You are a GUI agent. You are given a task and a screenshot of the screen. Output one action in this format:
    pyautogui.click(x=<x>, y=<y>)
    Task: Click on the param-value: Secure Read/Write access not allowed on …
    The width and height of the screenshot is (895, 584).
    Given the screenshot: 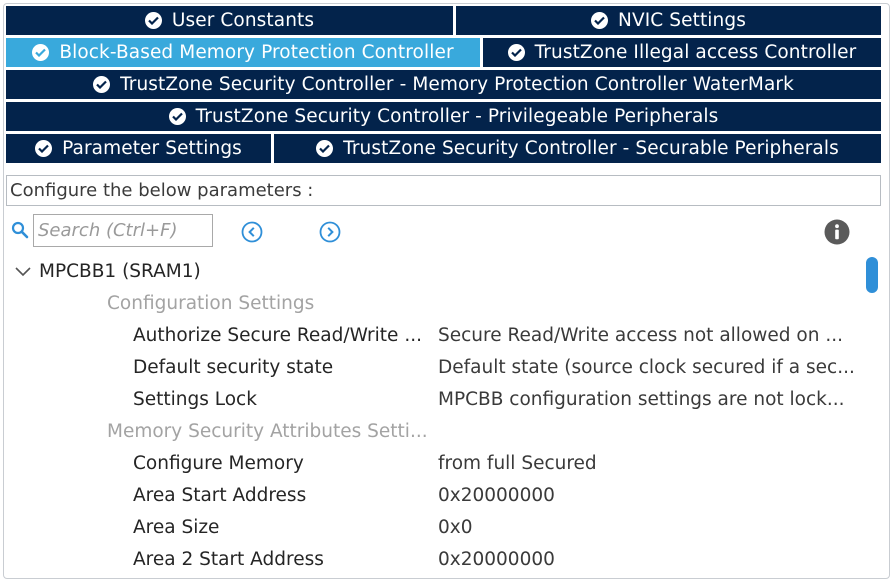 What is the action you would take?
    pyautogui.click(x=650, y=336)
    